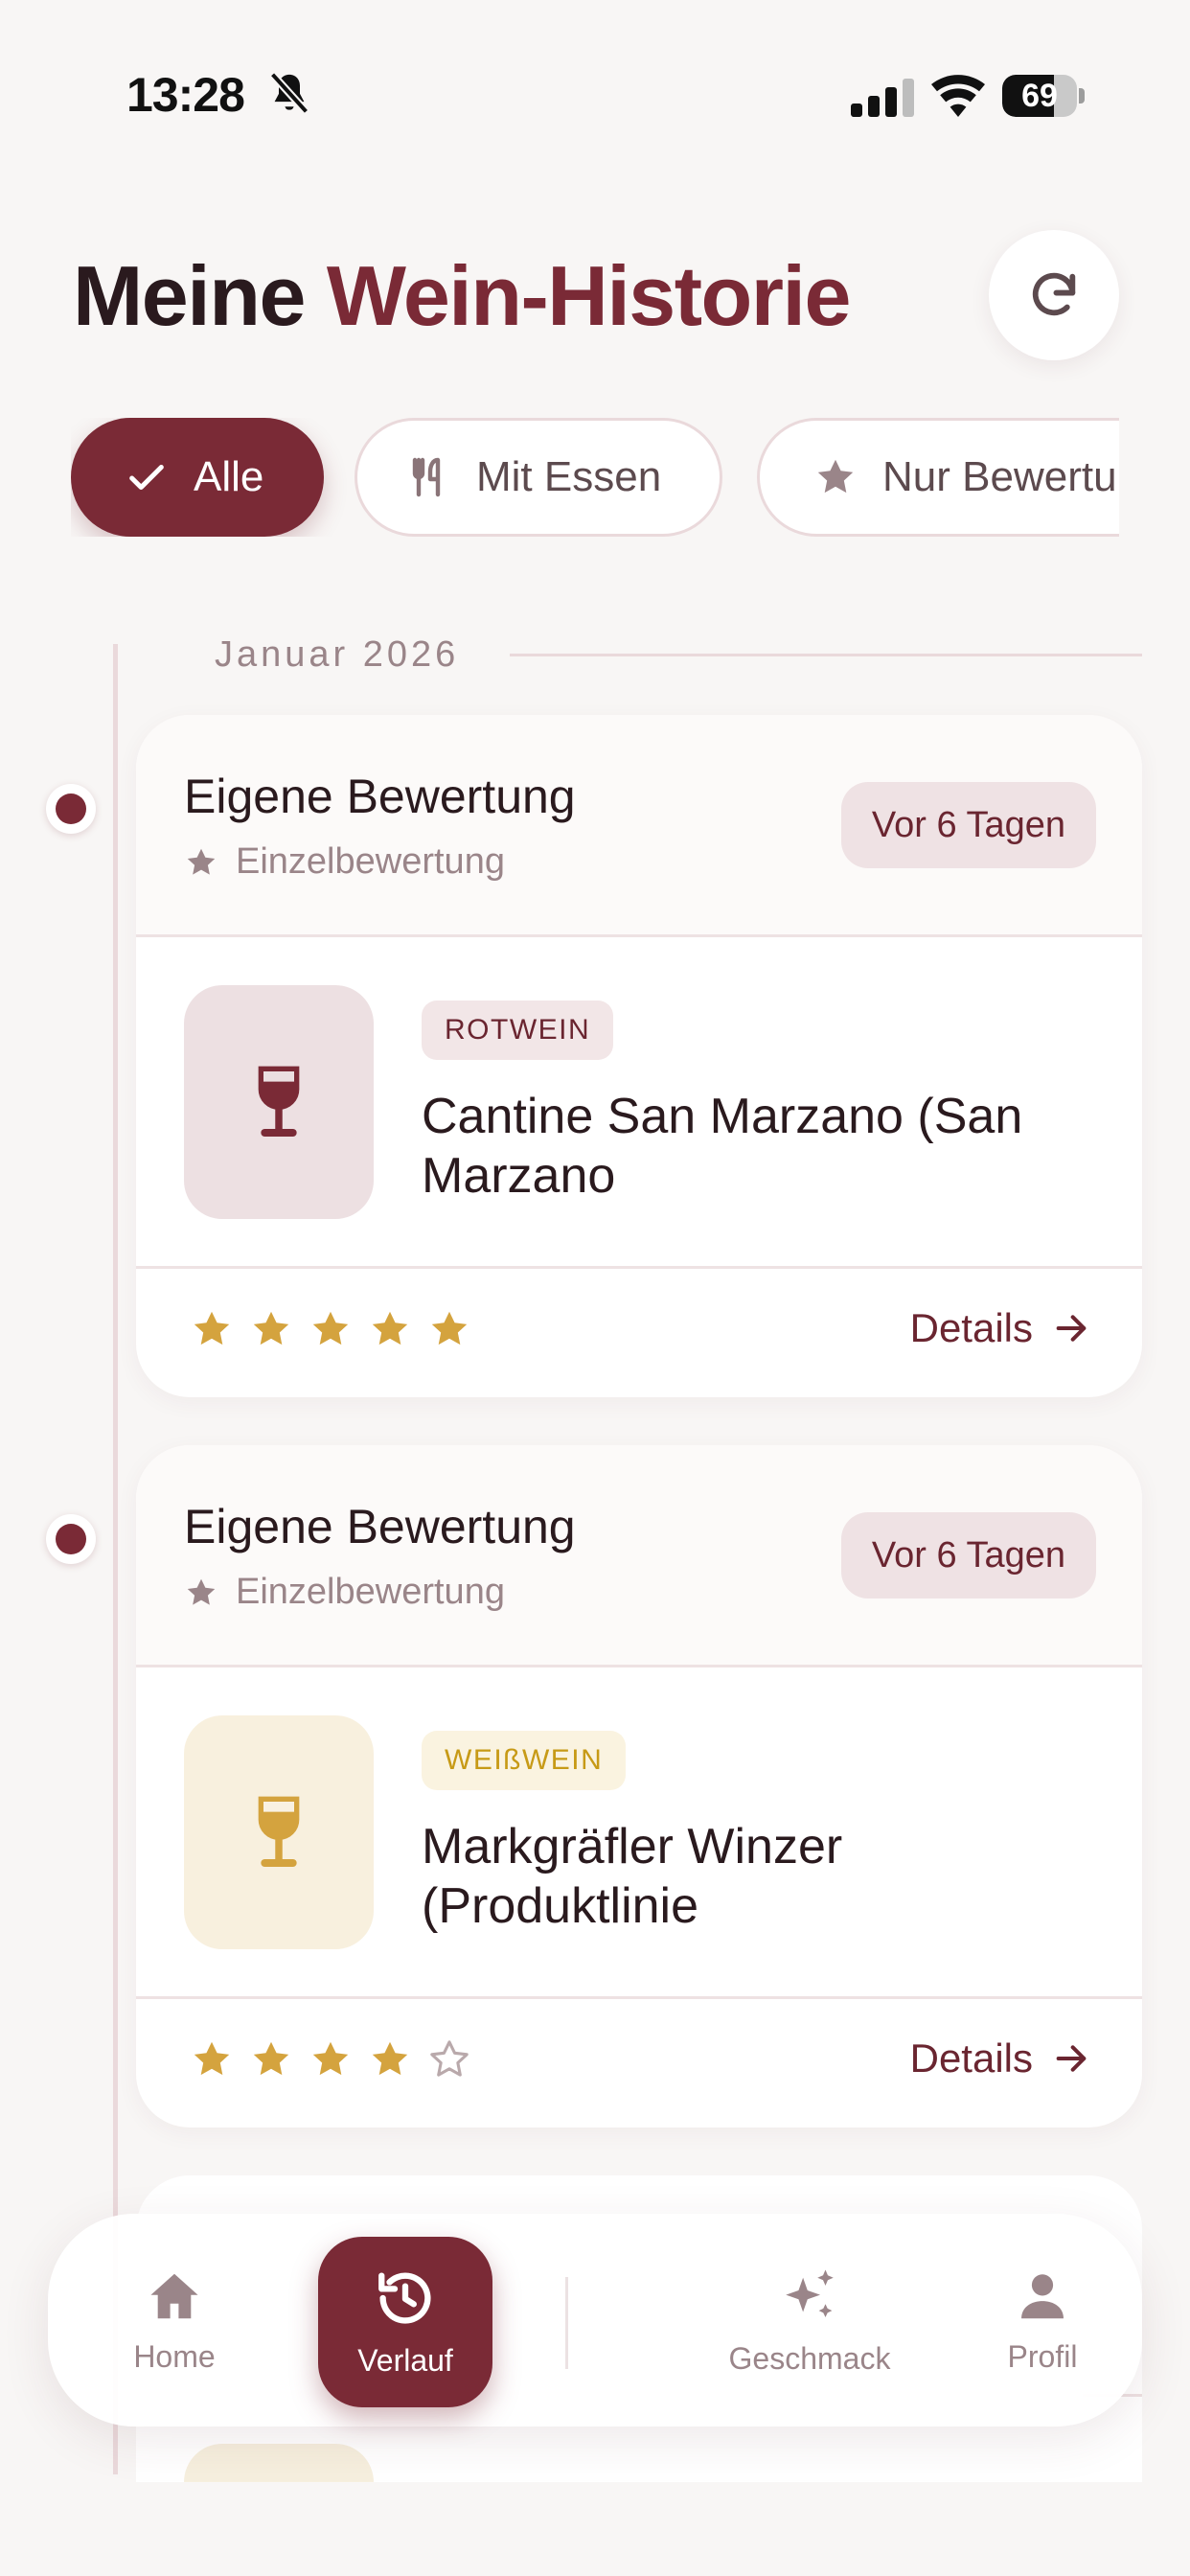  What do you see at coordinates (1042, 2320) in the screenshot?
I see `nav-profile: Profil` at bounding box center [1042, 2320].